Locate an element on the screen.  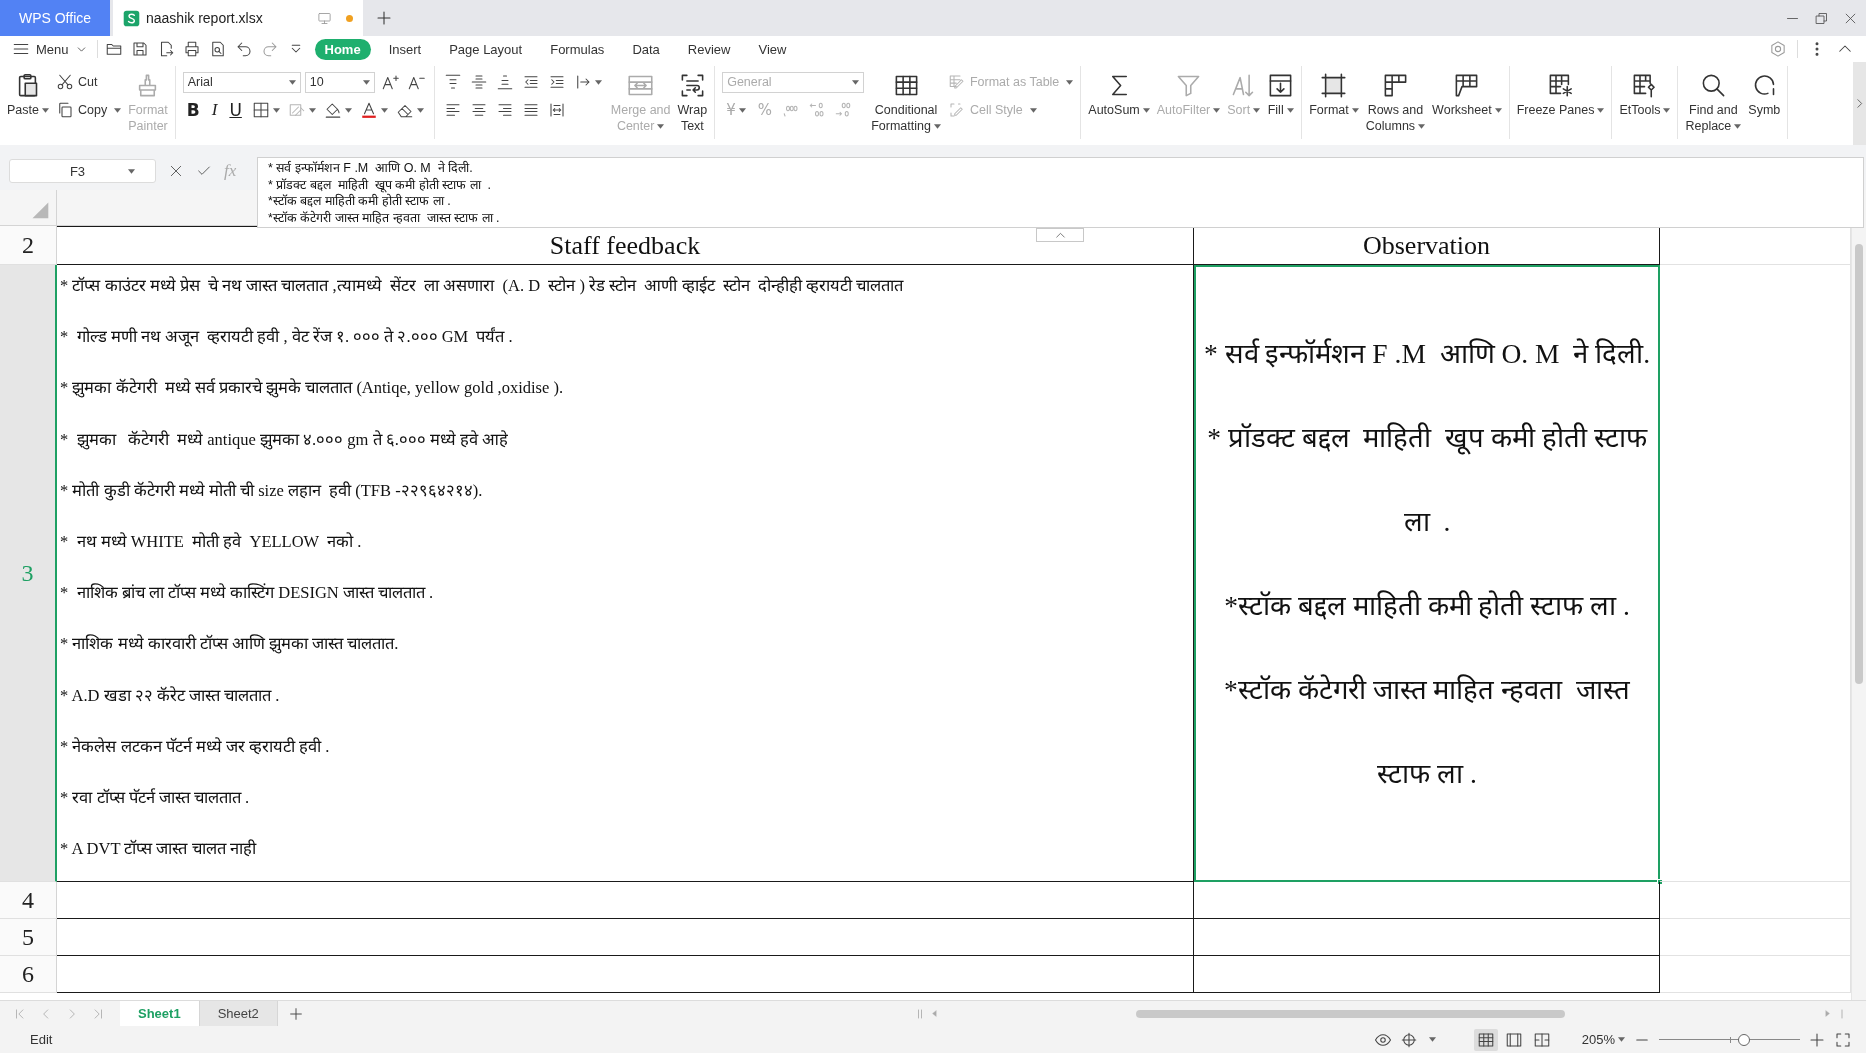
cell-text-line: * रवा टॉप्स पॅटर्न जास्त चालतात . is located at coordinates (155, 797).